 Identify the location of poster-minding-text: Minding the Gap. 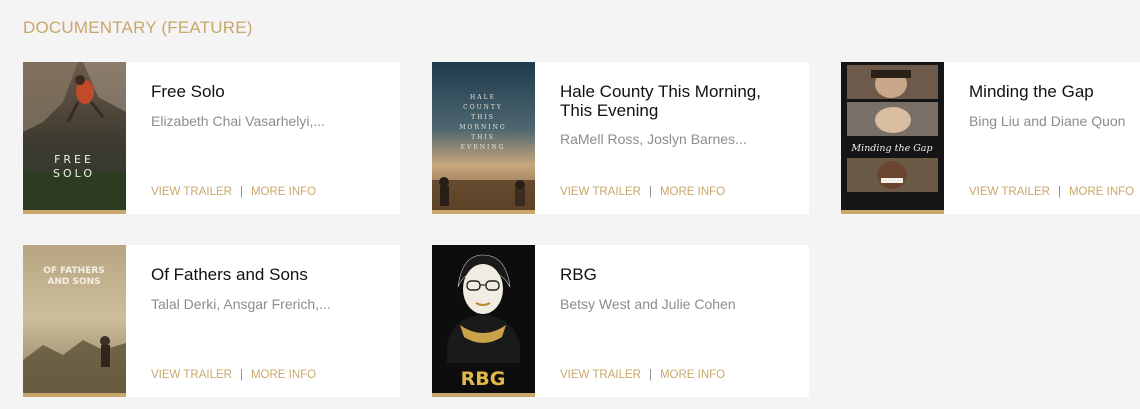
(891, 148).